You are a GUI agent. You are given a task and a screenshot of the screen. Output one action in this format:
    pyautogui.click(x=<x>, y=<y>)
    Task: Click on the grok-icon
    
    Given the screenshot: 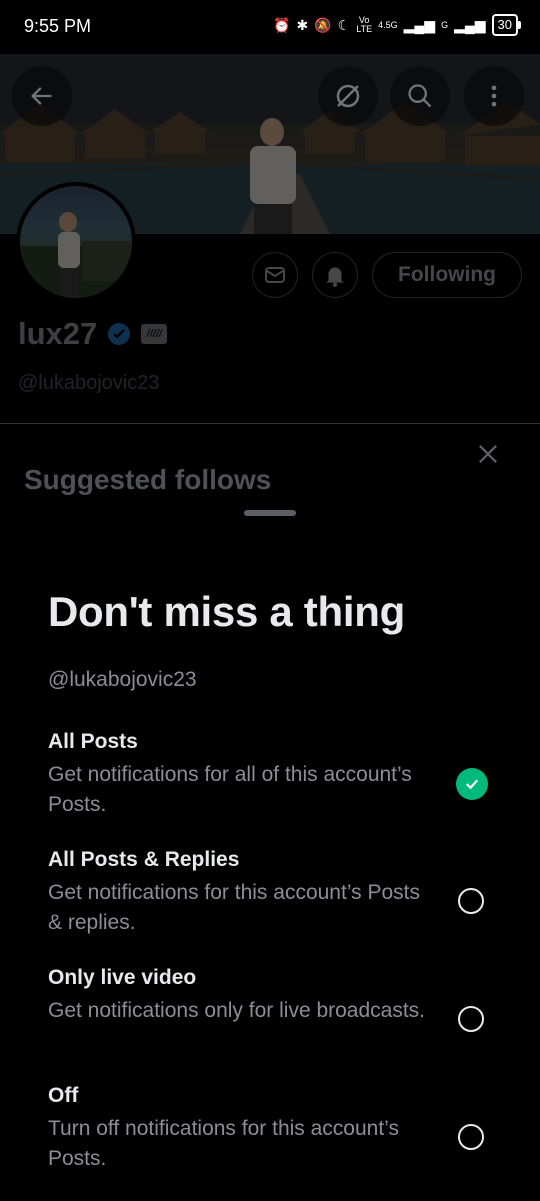 What is the action you would take?
    pyautogui.click(x=348, y=96)
    